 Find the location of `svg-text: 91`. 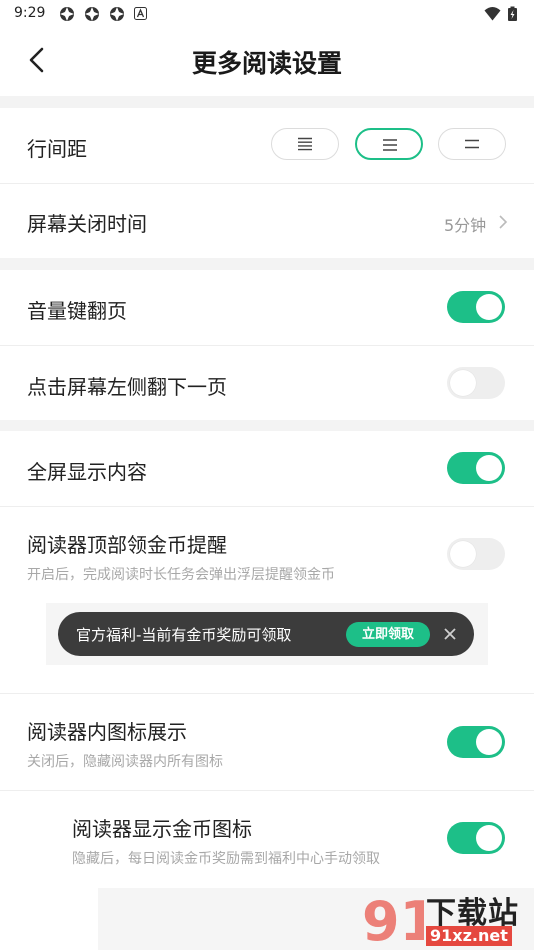

svg-text: 91 is located at coordinates (393, 919).